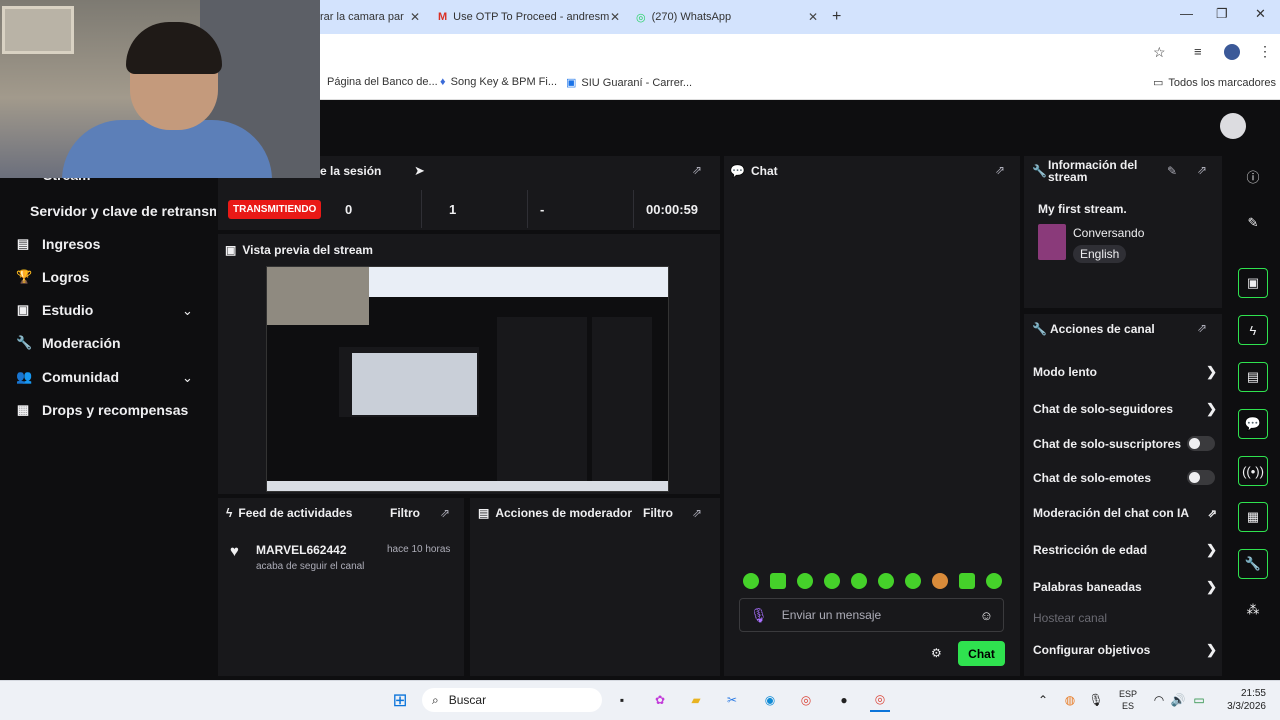 This screenshot has height=720, width=1280. Describe the element at coordinates (528, 17) in the screenshot. I see `browser-tab: M Use OTP To Proceed - andresm ✕` at that location.